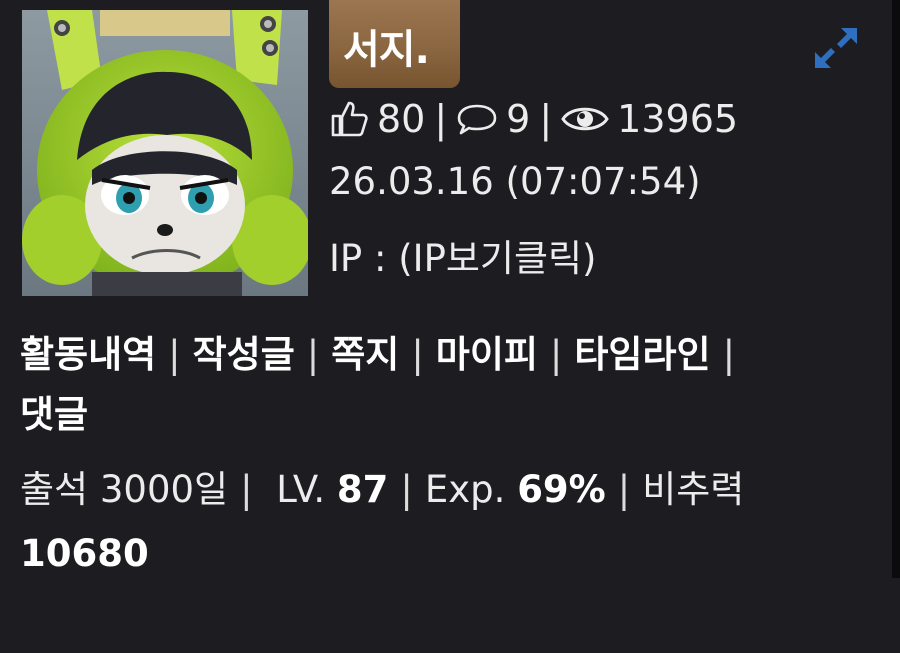 The image size is (900, 653). What do you see at coordinates (642, 354) in the screenshot?
I see `link-timeline: 타임라인` at bounding box center [642, 354].